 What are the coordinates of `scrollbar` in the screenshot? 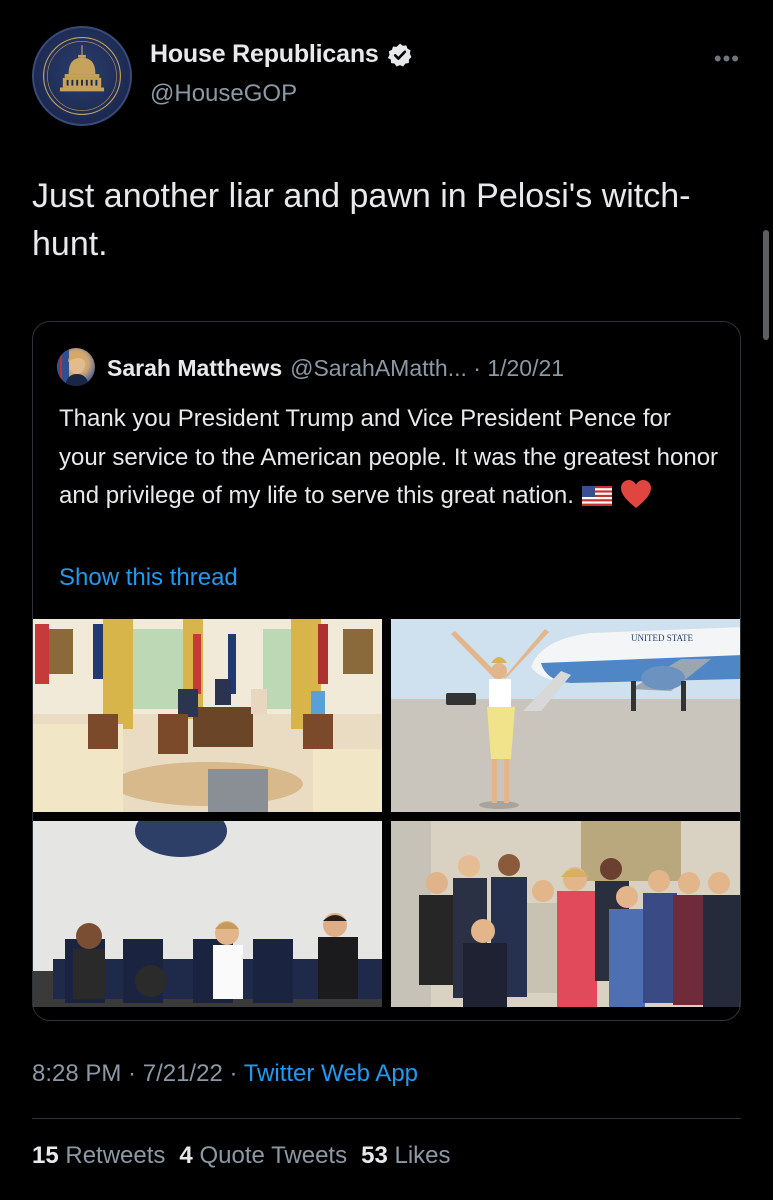 It's located at (766, 285).